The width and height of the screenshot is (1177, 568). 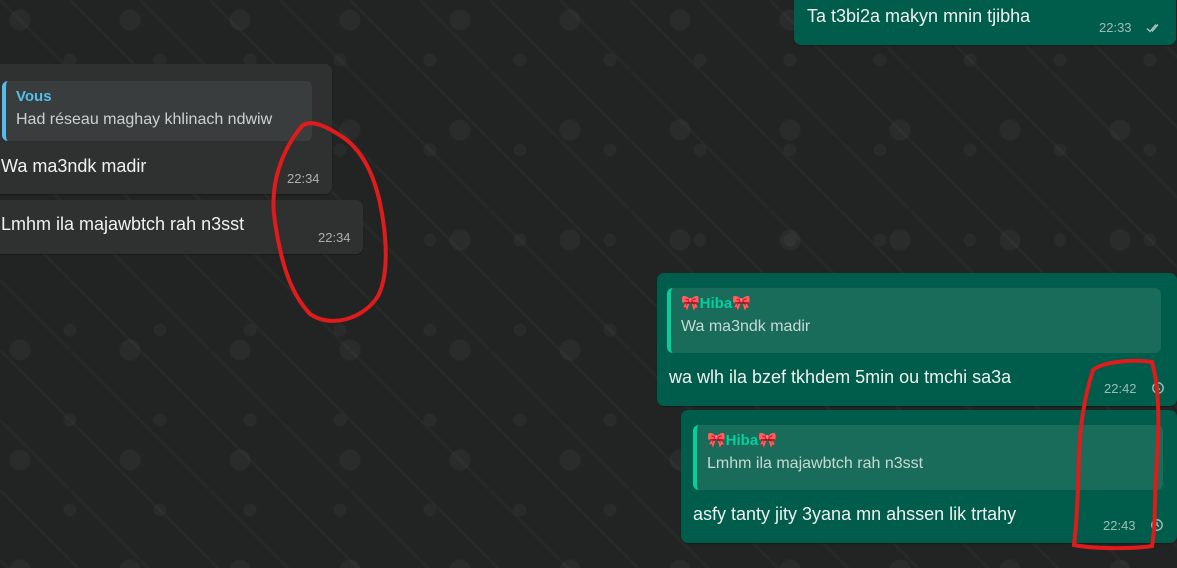 I want to click on message-time: 22:33, so click(x=1115, y=27).